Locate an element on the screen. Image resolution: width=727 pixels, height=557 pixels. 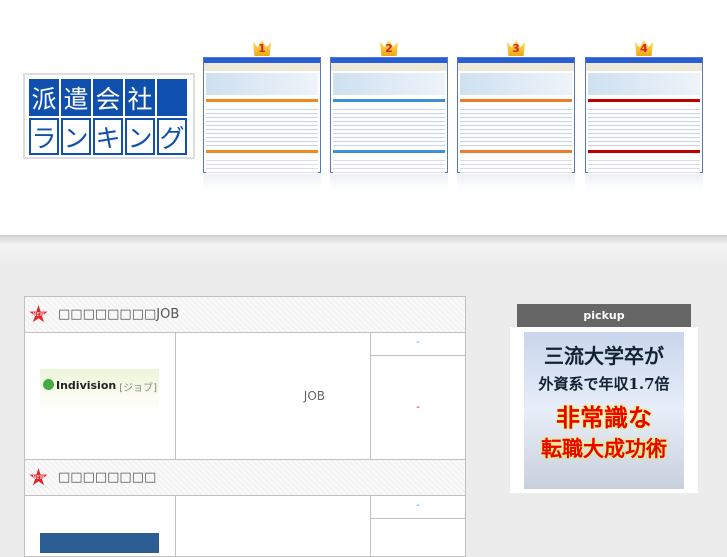
section-header: NEW □□□□□□□□ is located at coordinates (245, 478).